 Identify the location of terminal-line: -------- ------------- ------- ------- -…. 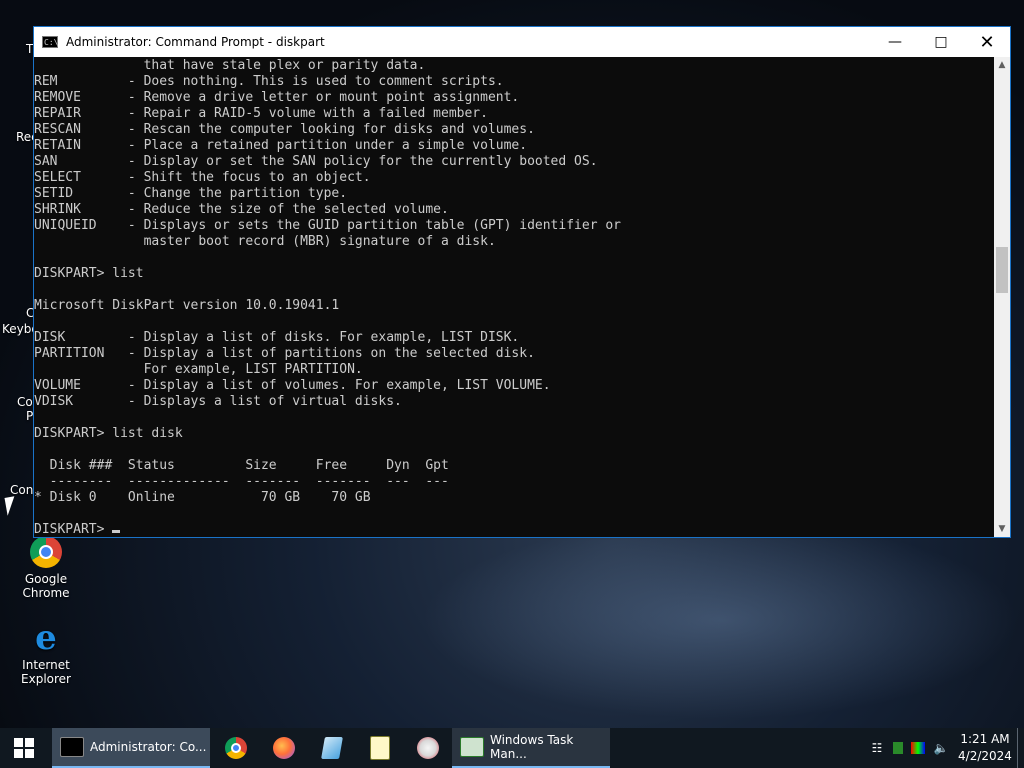
(241, 481).